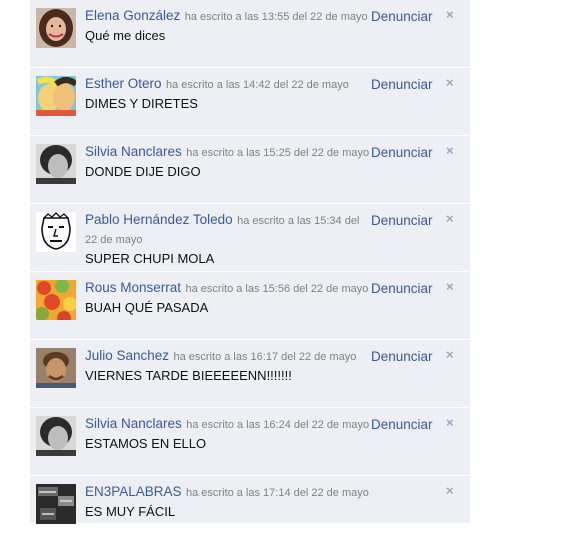 Image resolution: width=578 pixels, height=541 pixels. I want to click on author-link: Elena González, so click(132, 15).